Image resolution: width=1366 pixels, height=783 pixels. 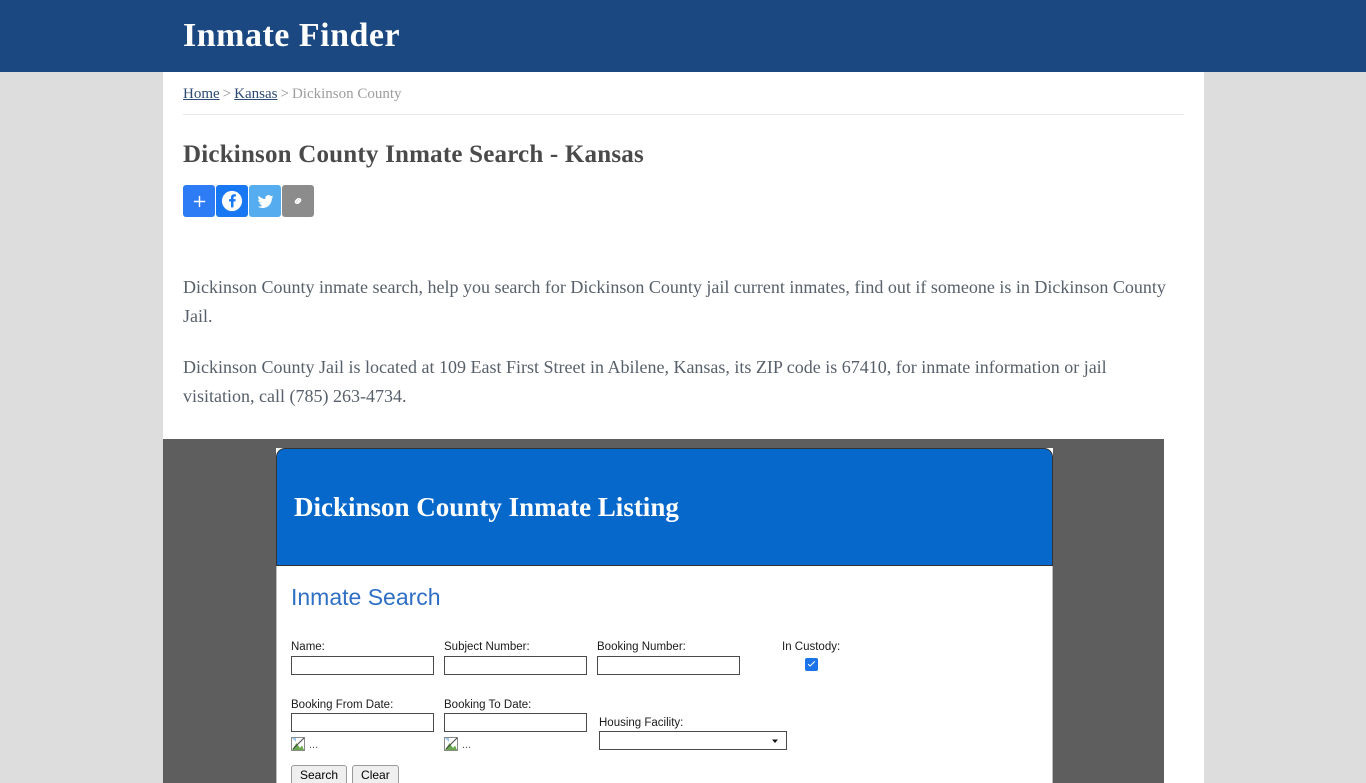 I want to click on booking-to-label: Booking To Date:, so click(x=488, y=705).